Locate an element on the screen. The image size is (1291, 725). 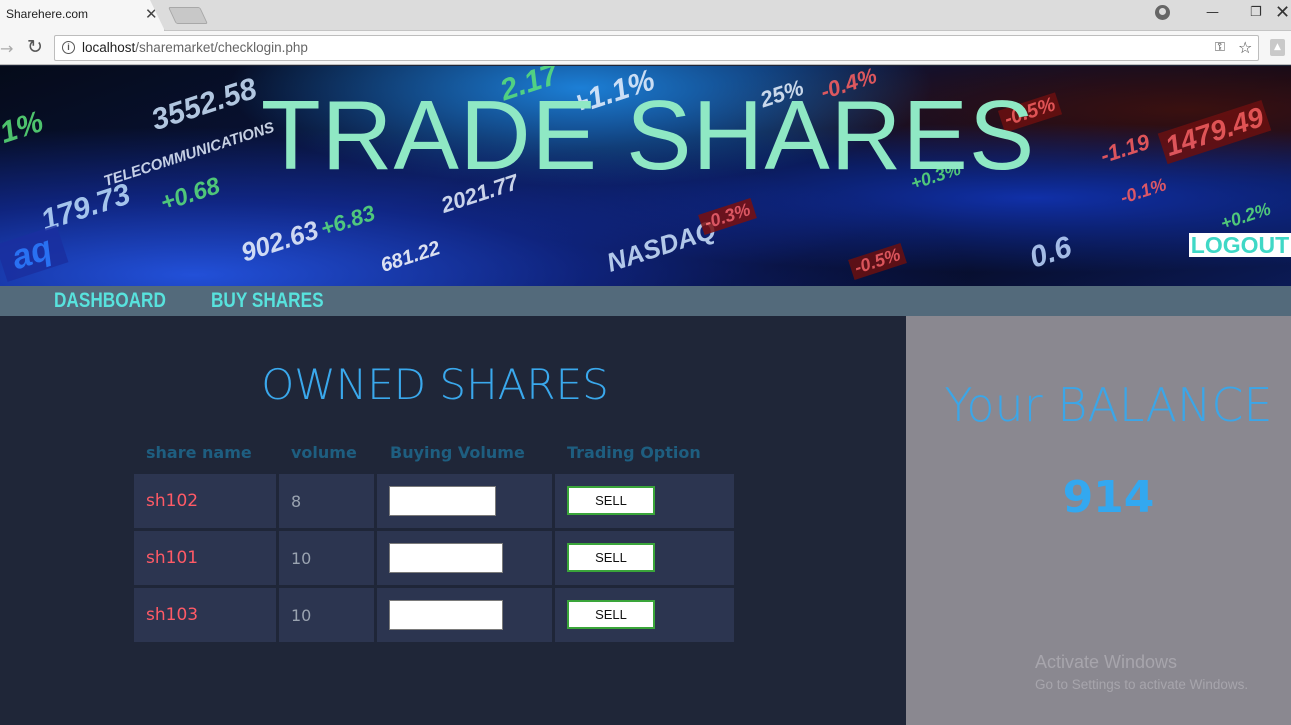
info-icon: i is located at coordinates (68, 47).